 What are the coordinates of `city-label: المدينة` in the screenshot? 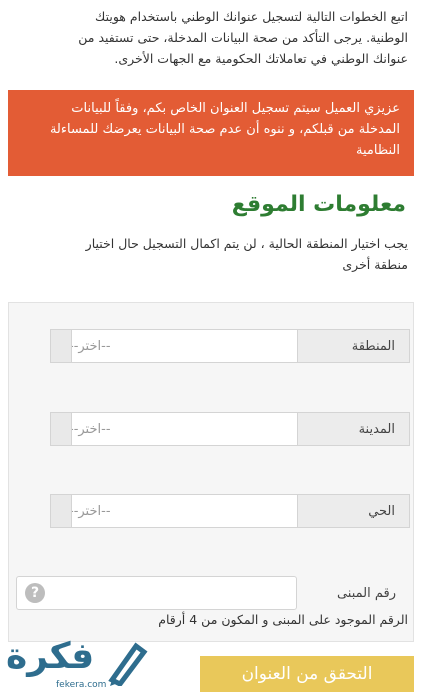 It's located at (353, 429).